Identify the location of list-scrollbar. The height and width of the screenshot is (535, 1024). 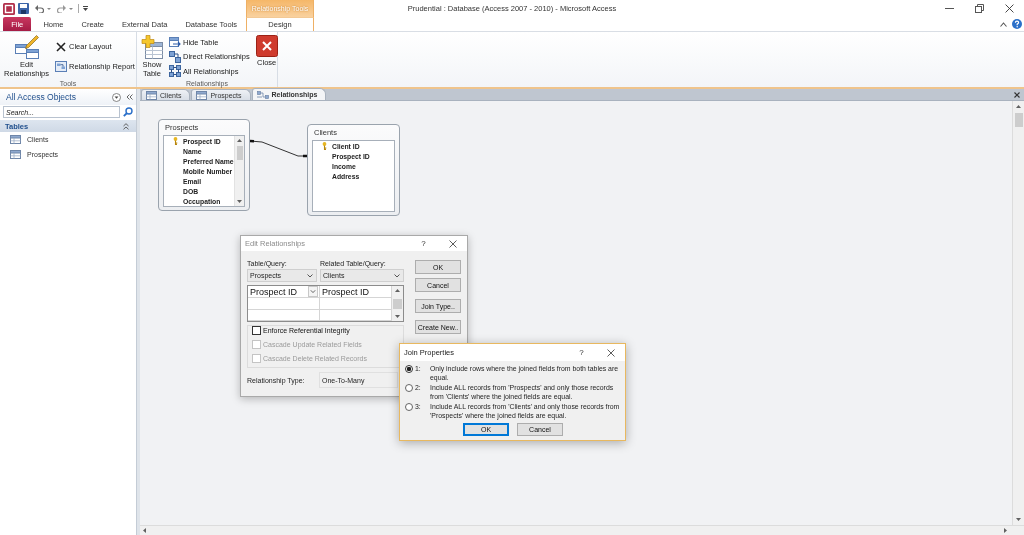
(239, 171).